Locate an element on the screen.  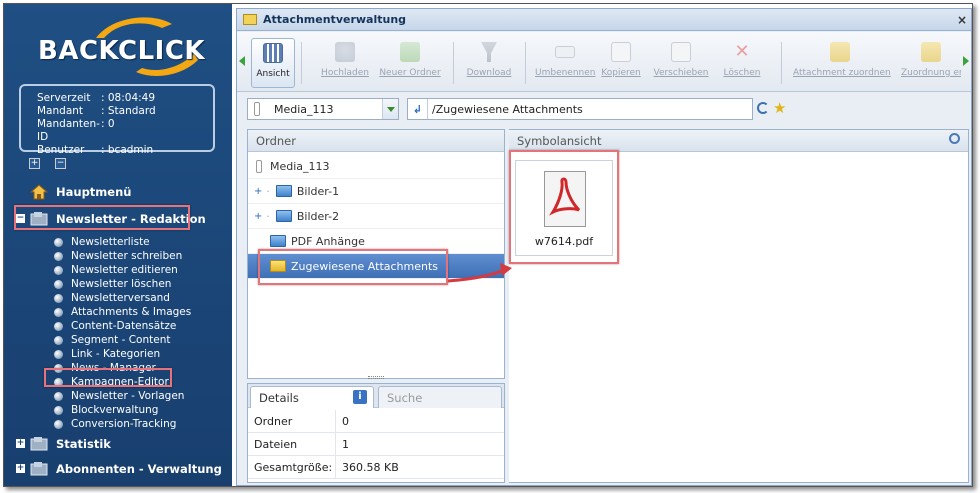
tab-details: Details i is located at coordinates (312, 397).